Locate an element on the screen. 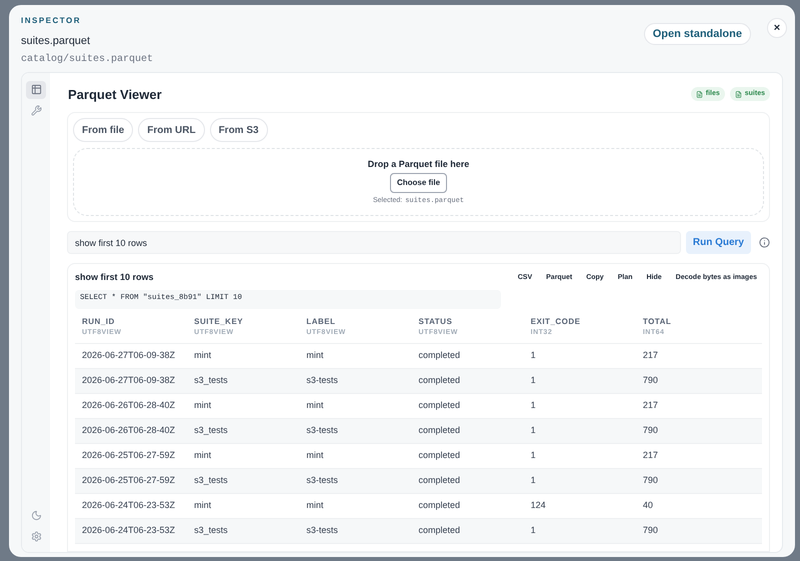 Image resolution: width=800 pixels, height=561 pixels. inspector-label: INSPECTOR is located at coordinates (51, 21).